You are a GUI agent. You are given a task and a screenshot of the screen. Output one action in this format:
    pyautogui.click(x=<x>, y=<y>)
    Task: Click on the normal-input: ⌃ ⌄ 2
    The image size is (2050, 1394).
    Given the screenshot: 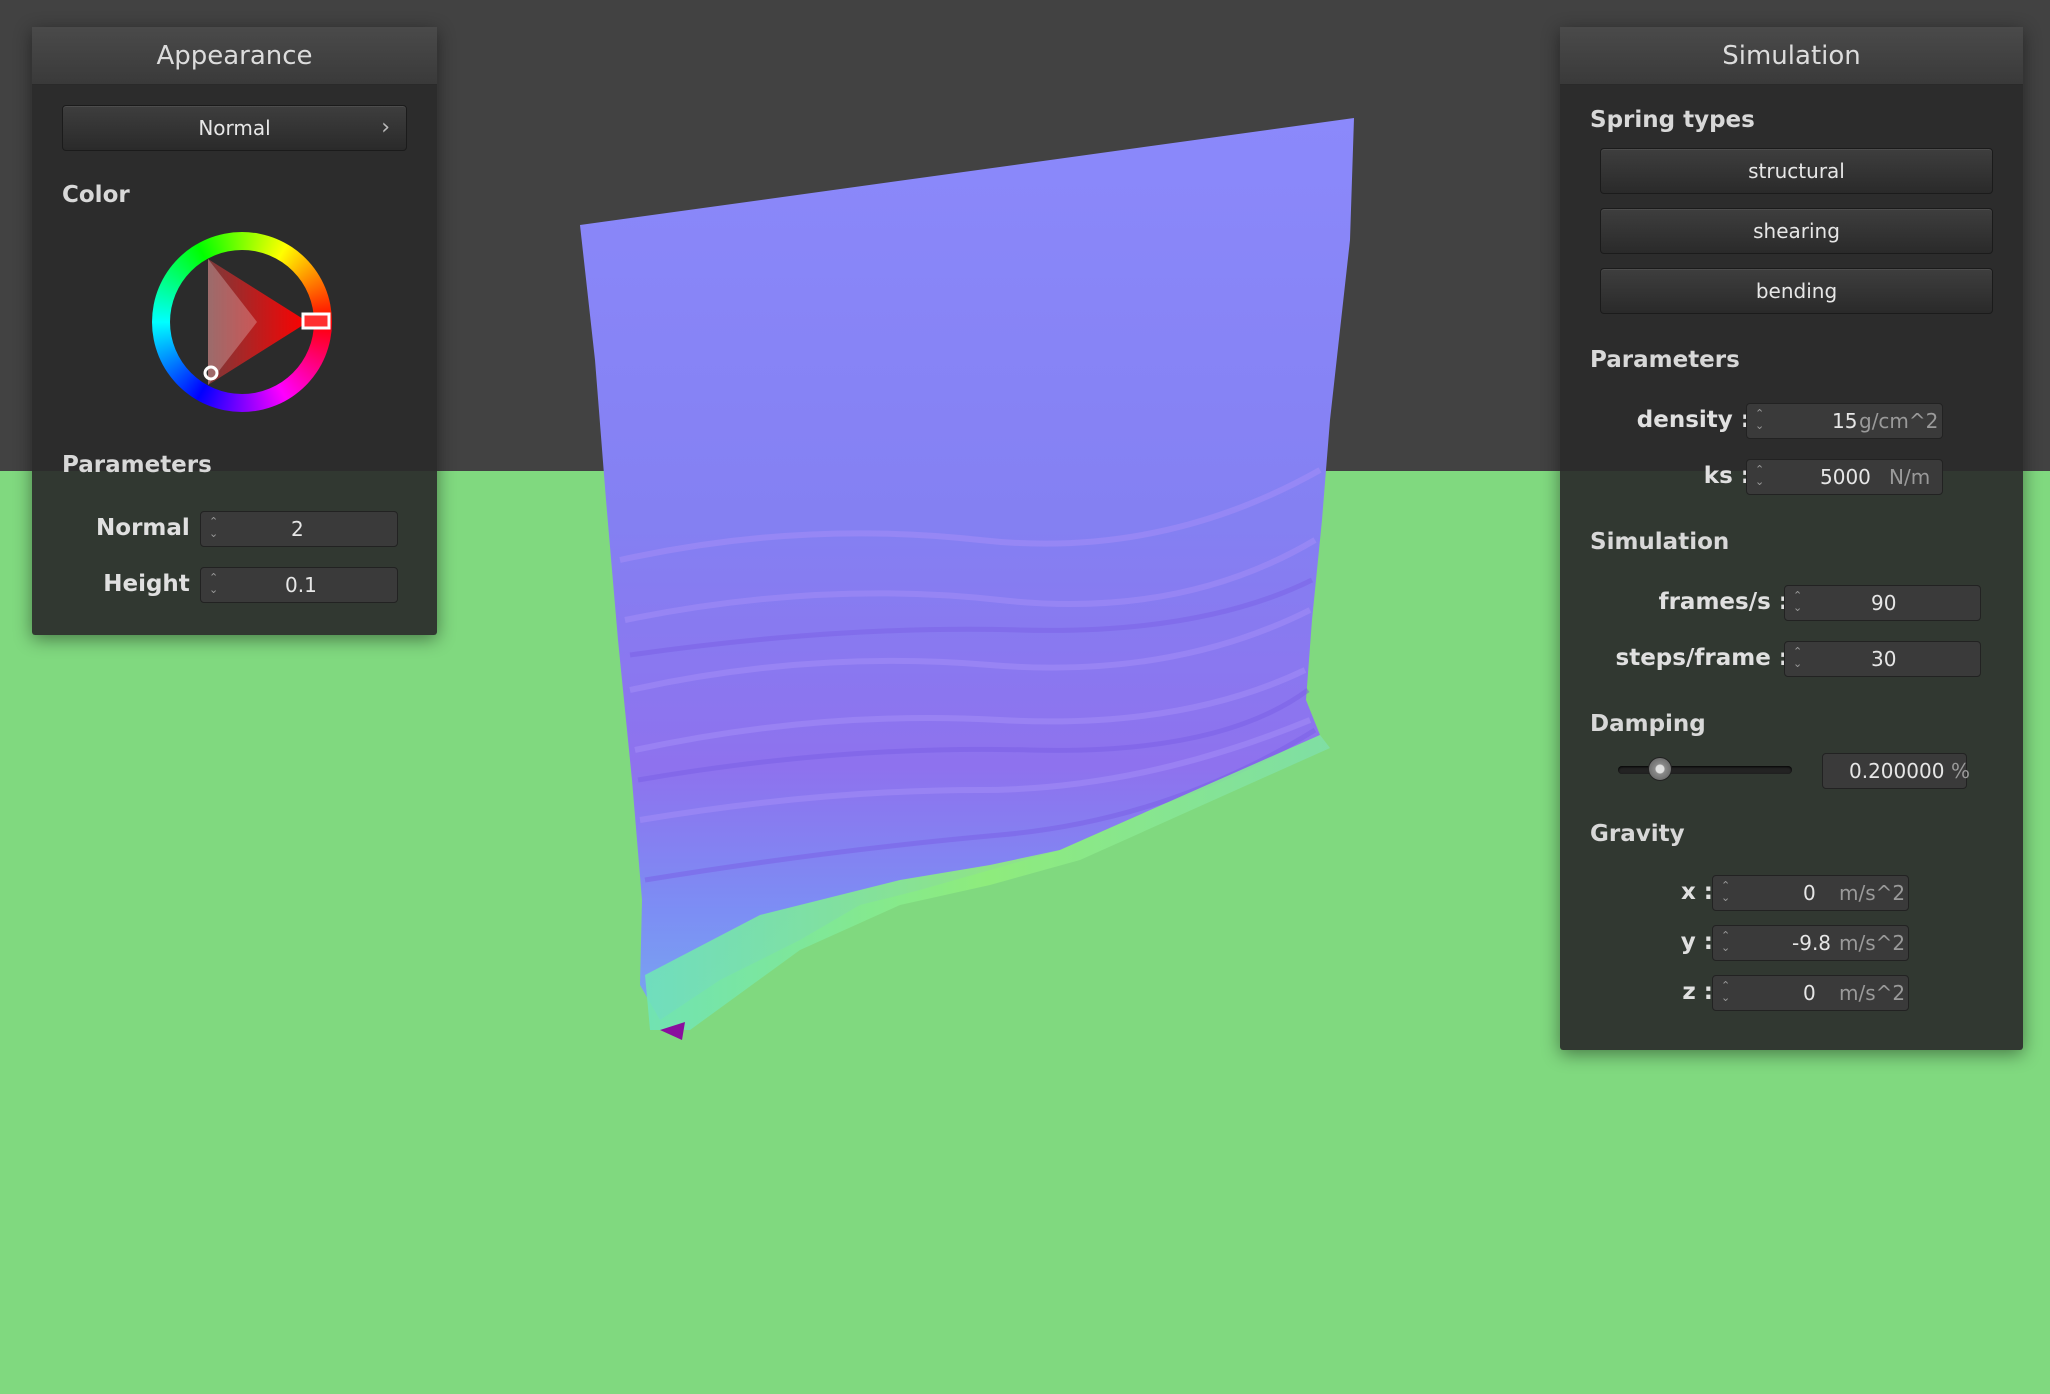 What is the action you would take?
    pyautogui.click(x=299, y=529)
    